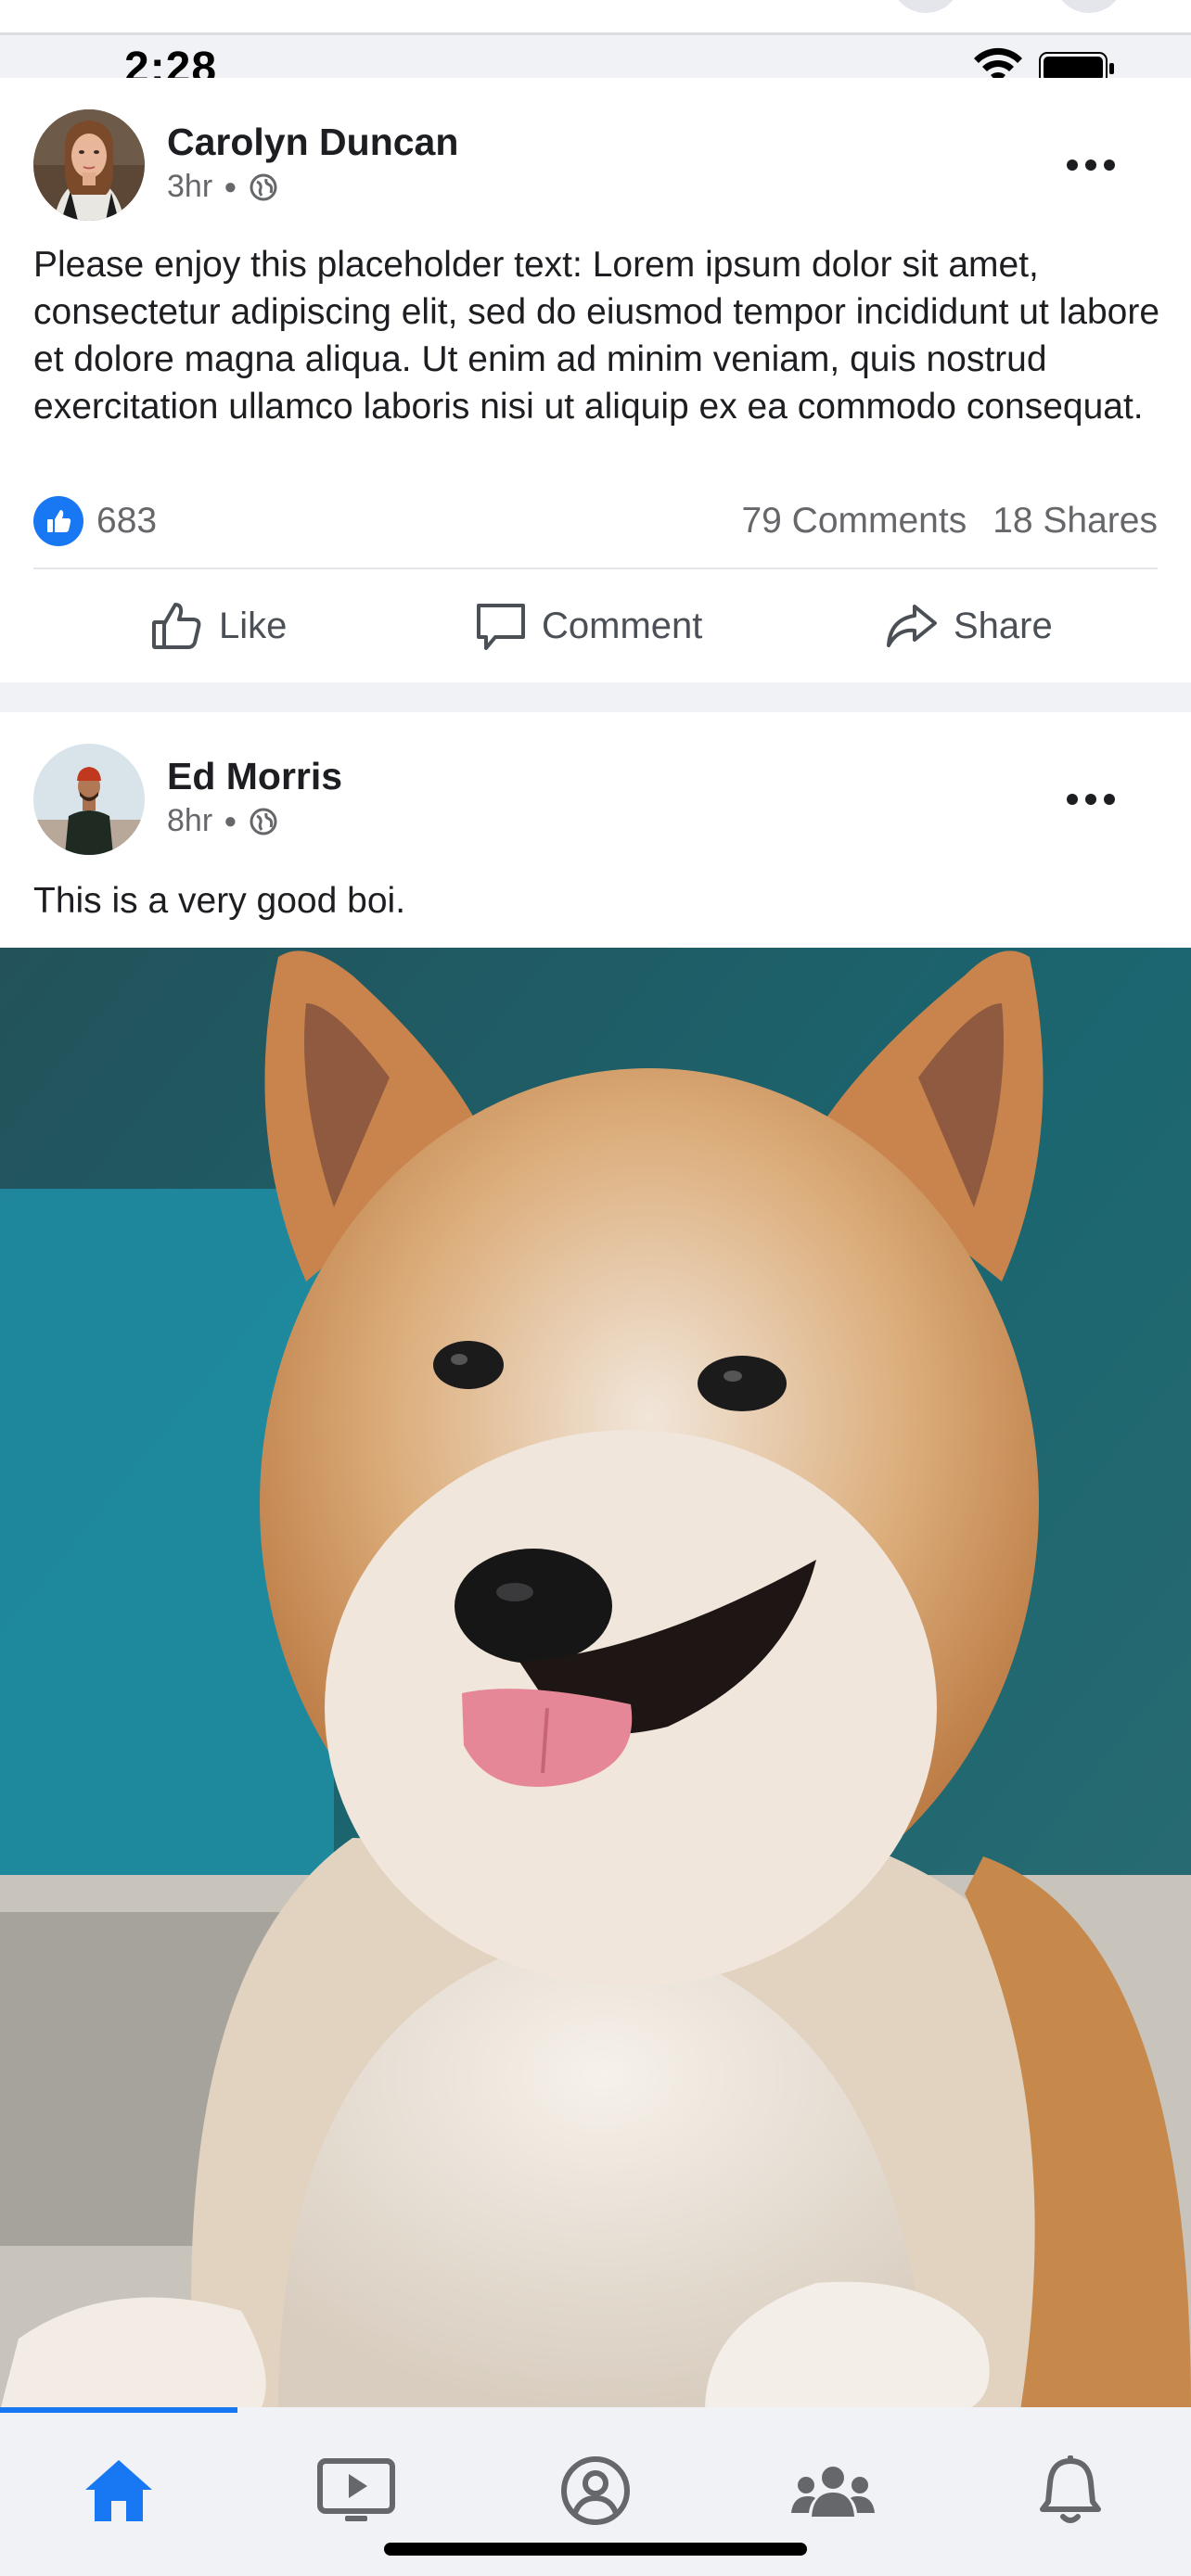  Describe the element at coordinates (595, 568) in the screenshot. I see `post-divider` at that location.